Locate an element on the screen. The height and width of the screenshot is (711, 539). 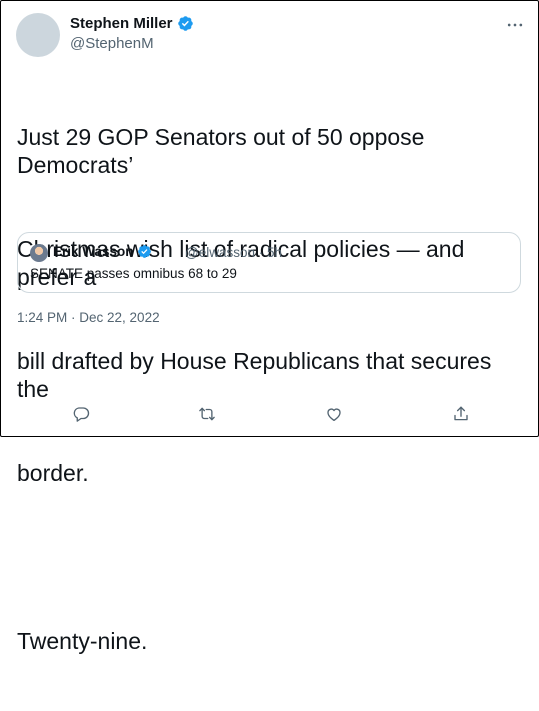
quoted-author-name: Erik Wasson is located at coordinates (93, 251).